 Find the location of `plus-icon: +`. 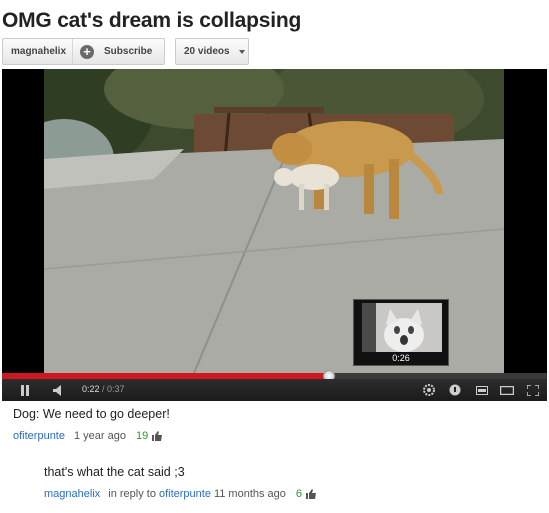

plus-icon: + is located at coordinates (87, 51).